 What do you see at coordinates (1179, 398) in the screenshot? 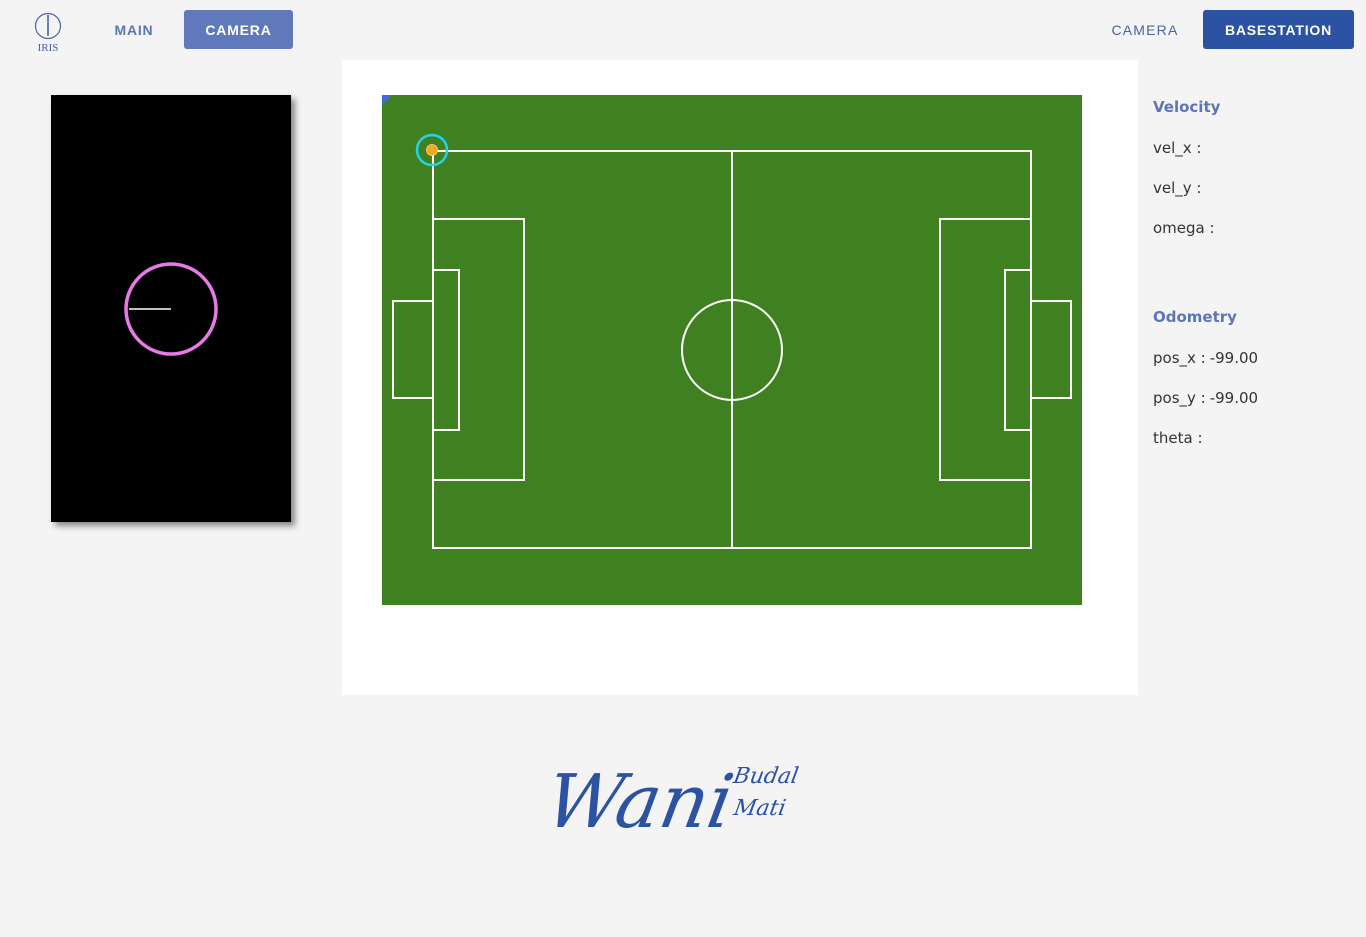
I see `pos-y-label: pos_y :` at bounding box center [1179, 398].